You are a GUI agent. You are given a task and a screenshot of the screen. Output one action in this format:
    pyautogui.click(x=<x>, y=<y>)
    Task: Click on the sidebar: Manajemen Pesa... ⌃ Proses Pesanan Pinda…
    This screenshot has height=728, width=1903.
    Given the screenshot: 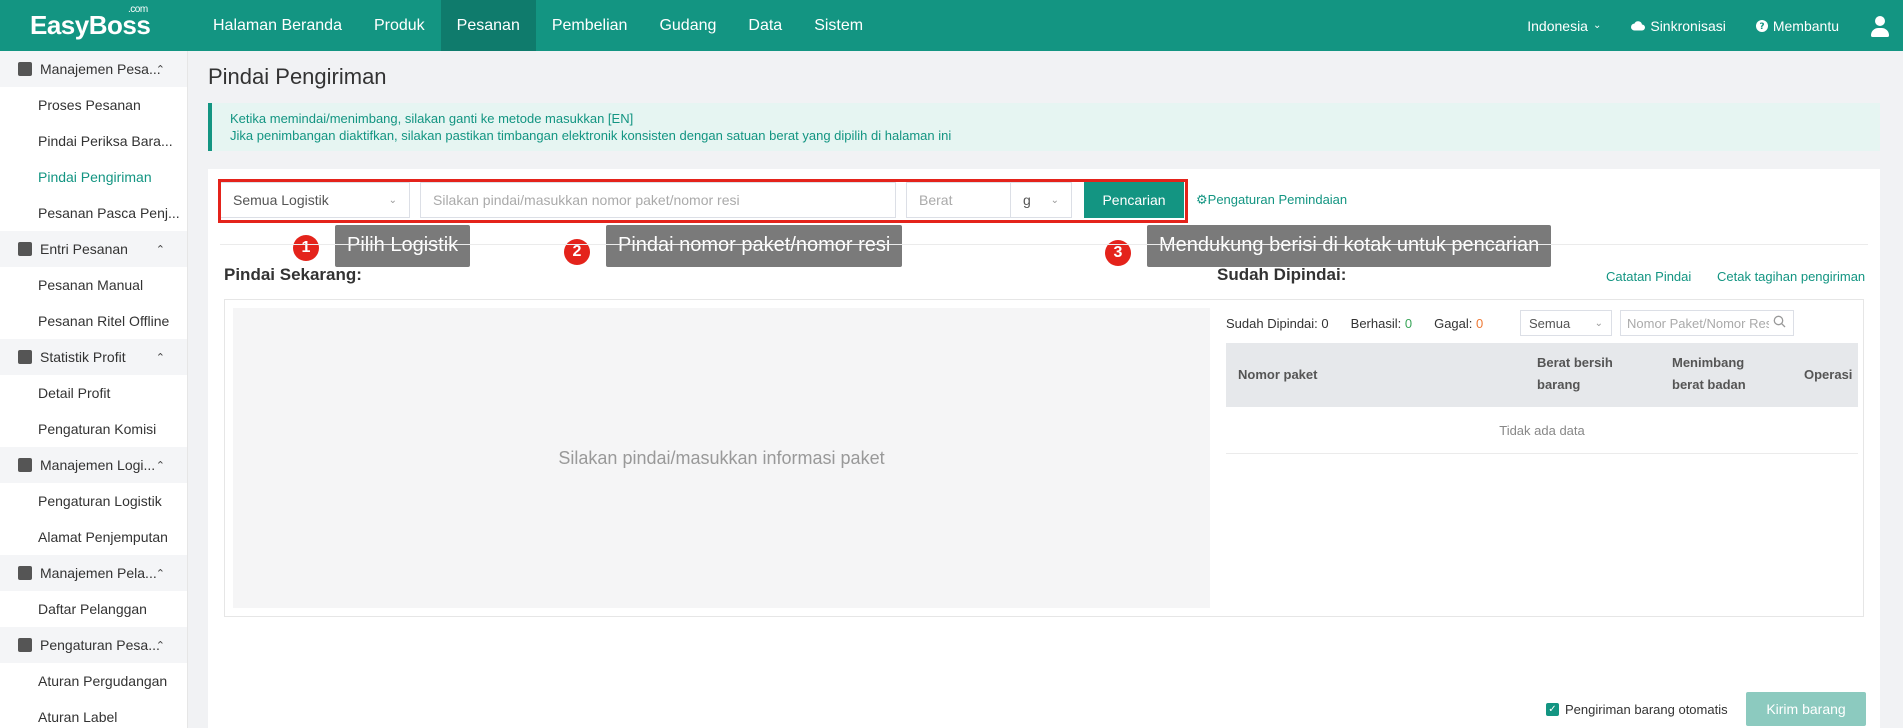 What is the action you would take?
    pyautogui.click(x=94, y=389)
    